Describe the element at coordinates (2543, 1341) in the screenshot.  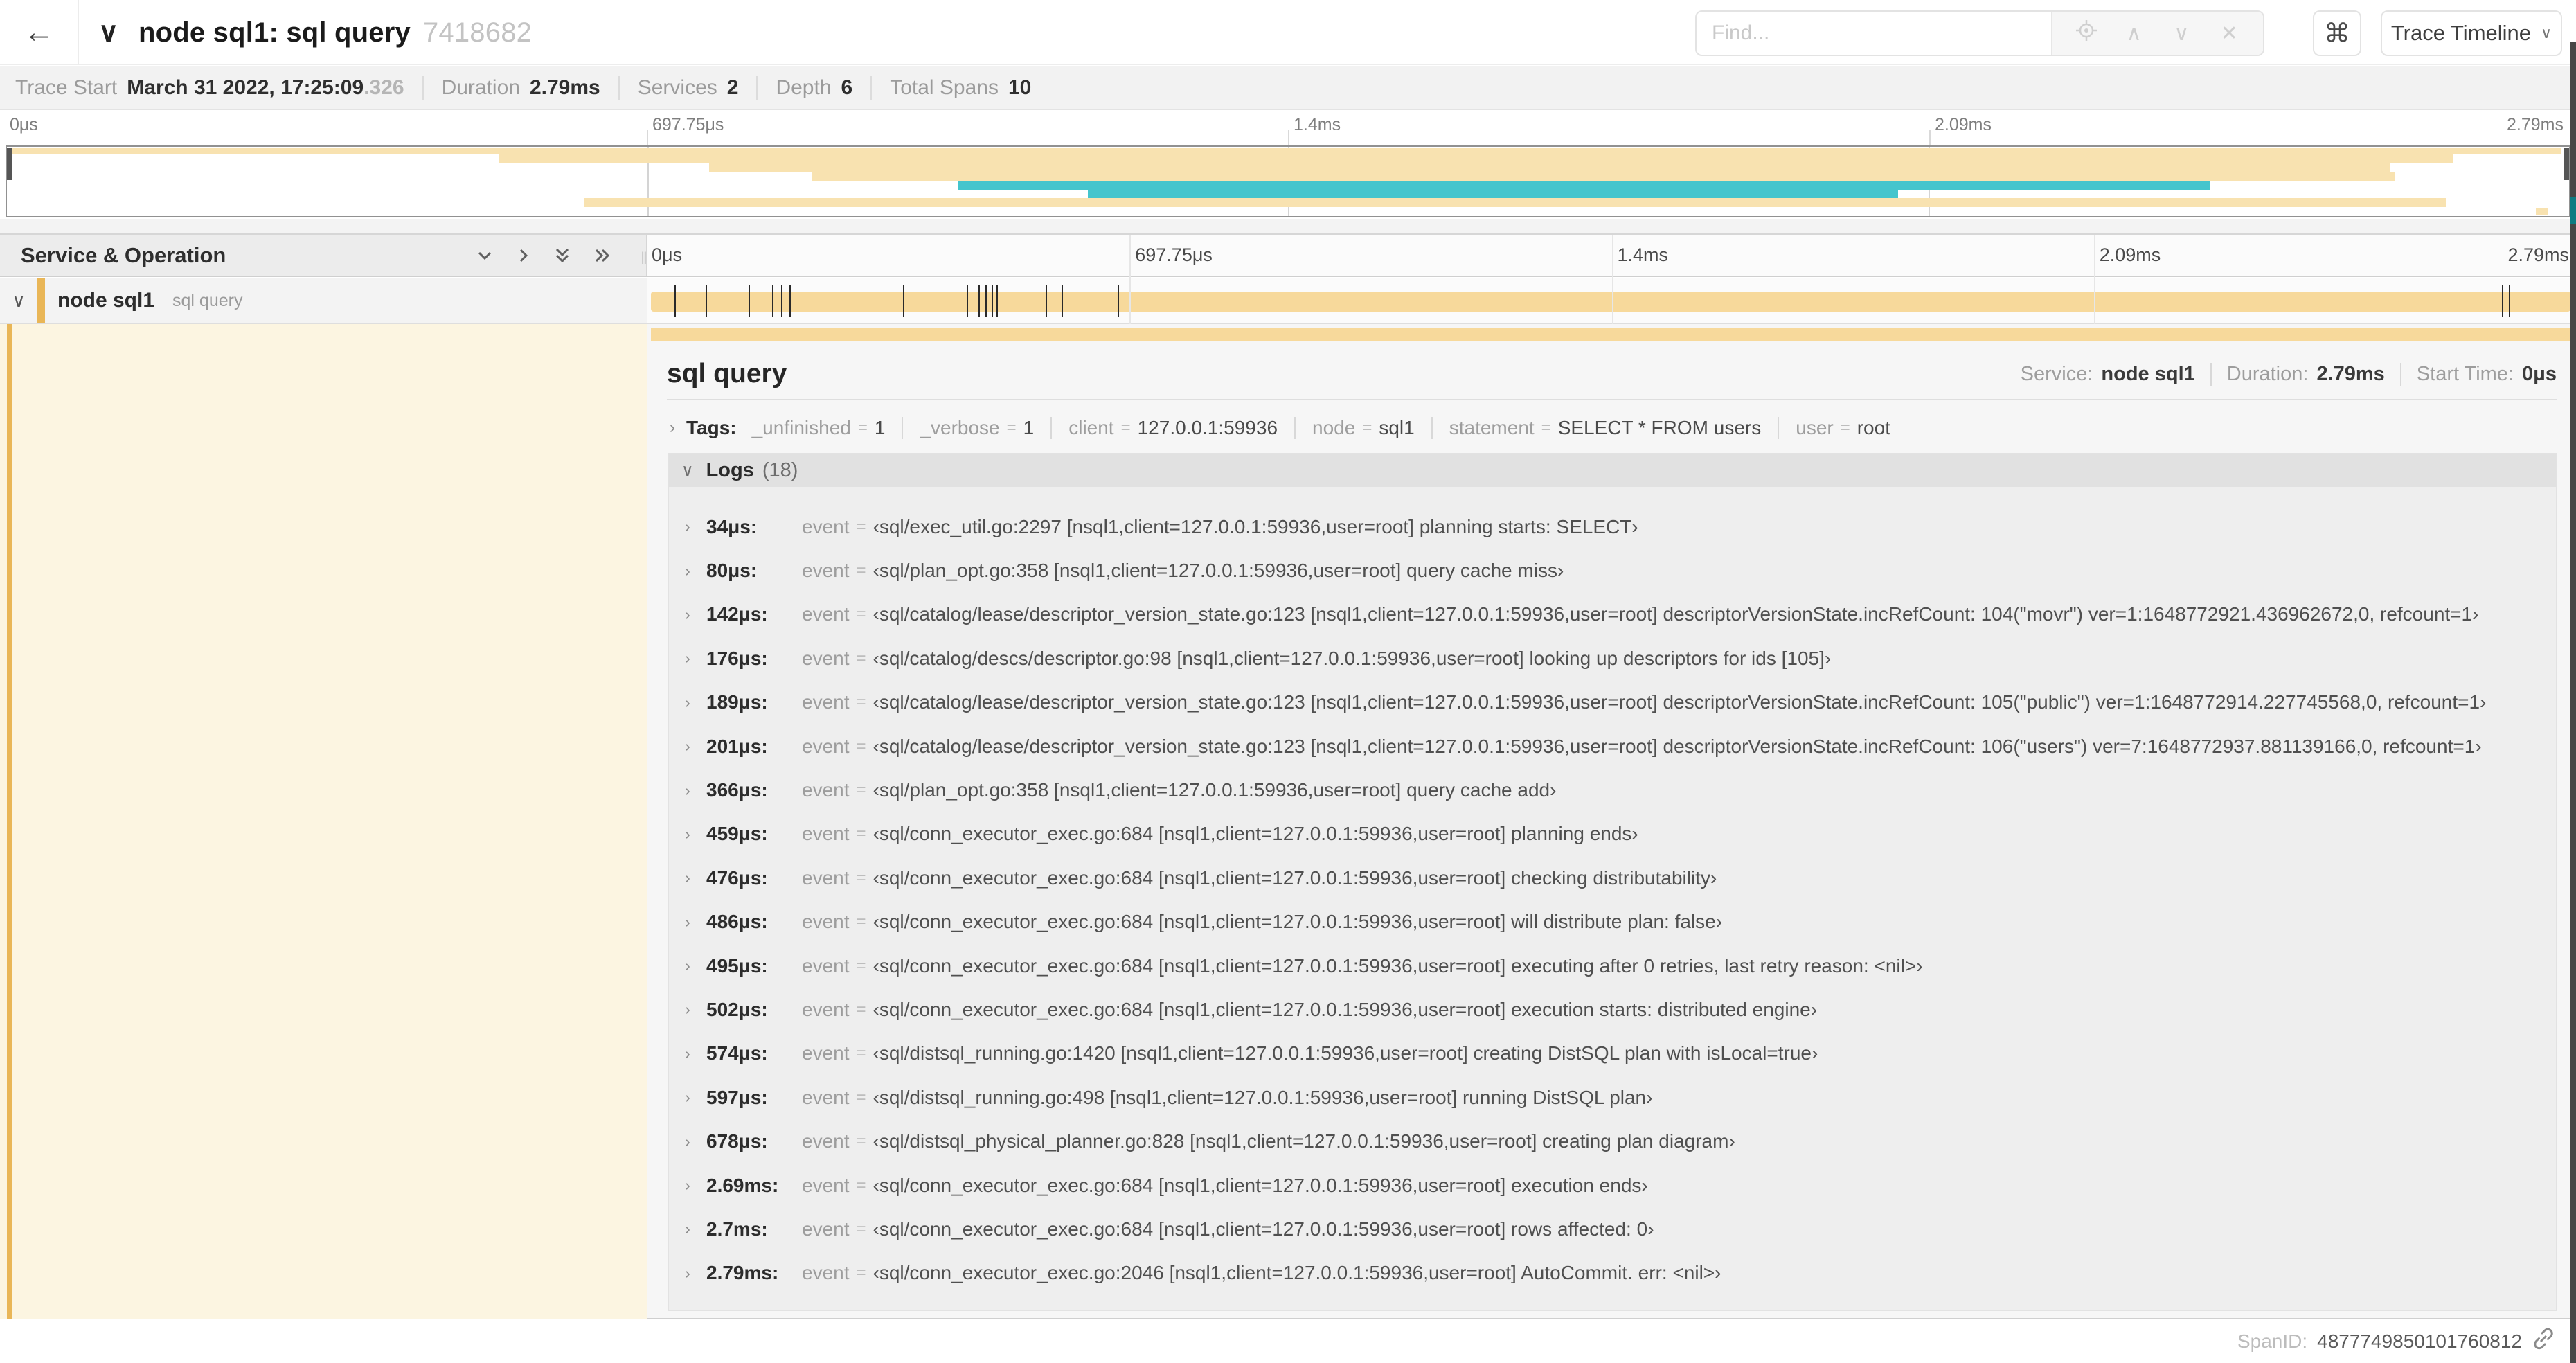
I see `deep-link-icon` at that location.